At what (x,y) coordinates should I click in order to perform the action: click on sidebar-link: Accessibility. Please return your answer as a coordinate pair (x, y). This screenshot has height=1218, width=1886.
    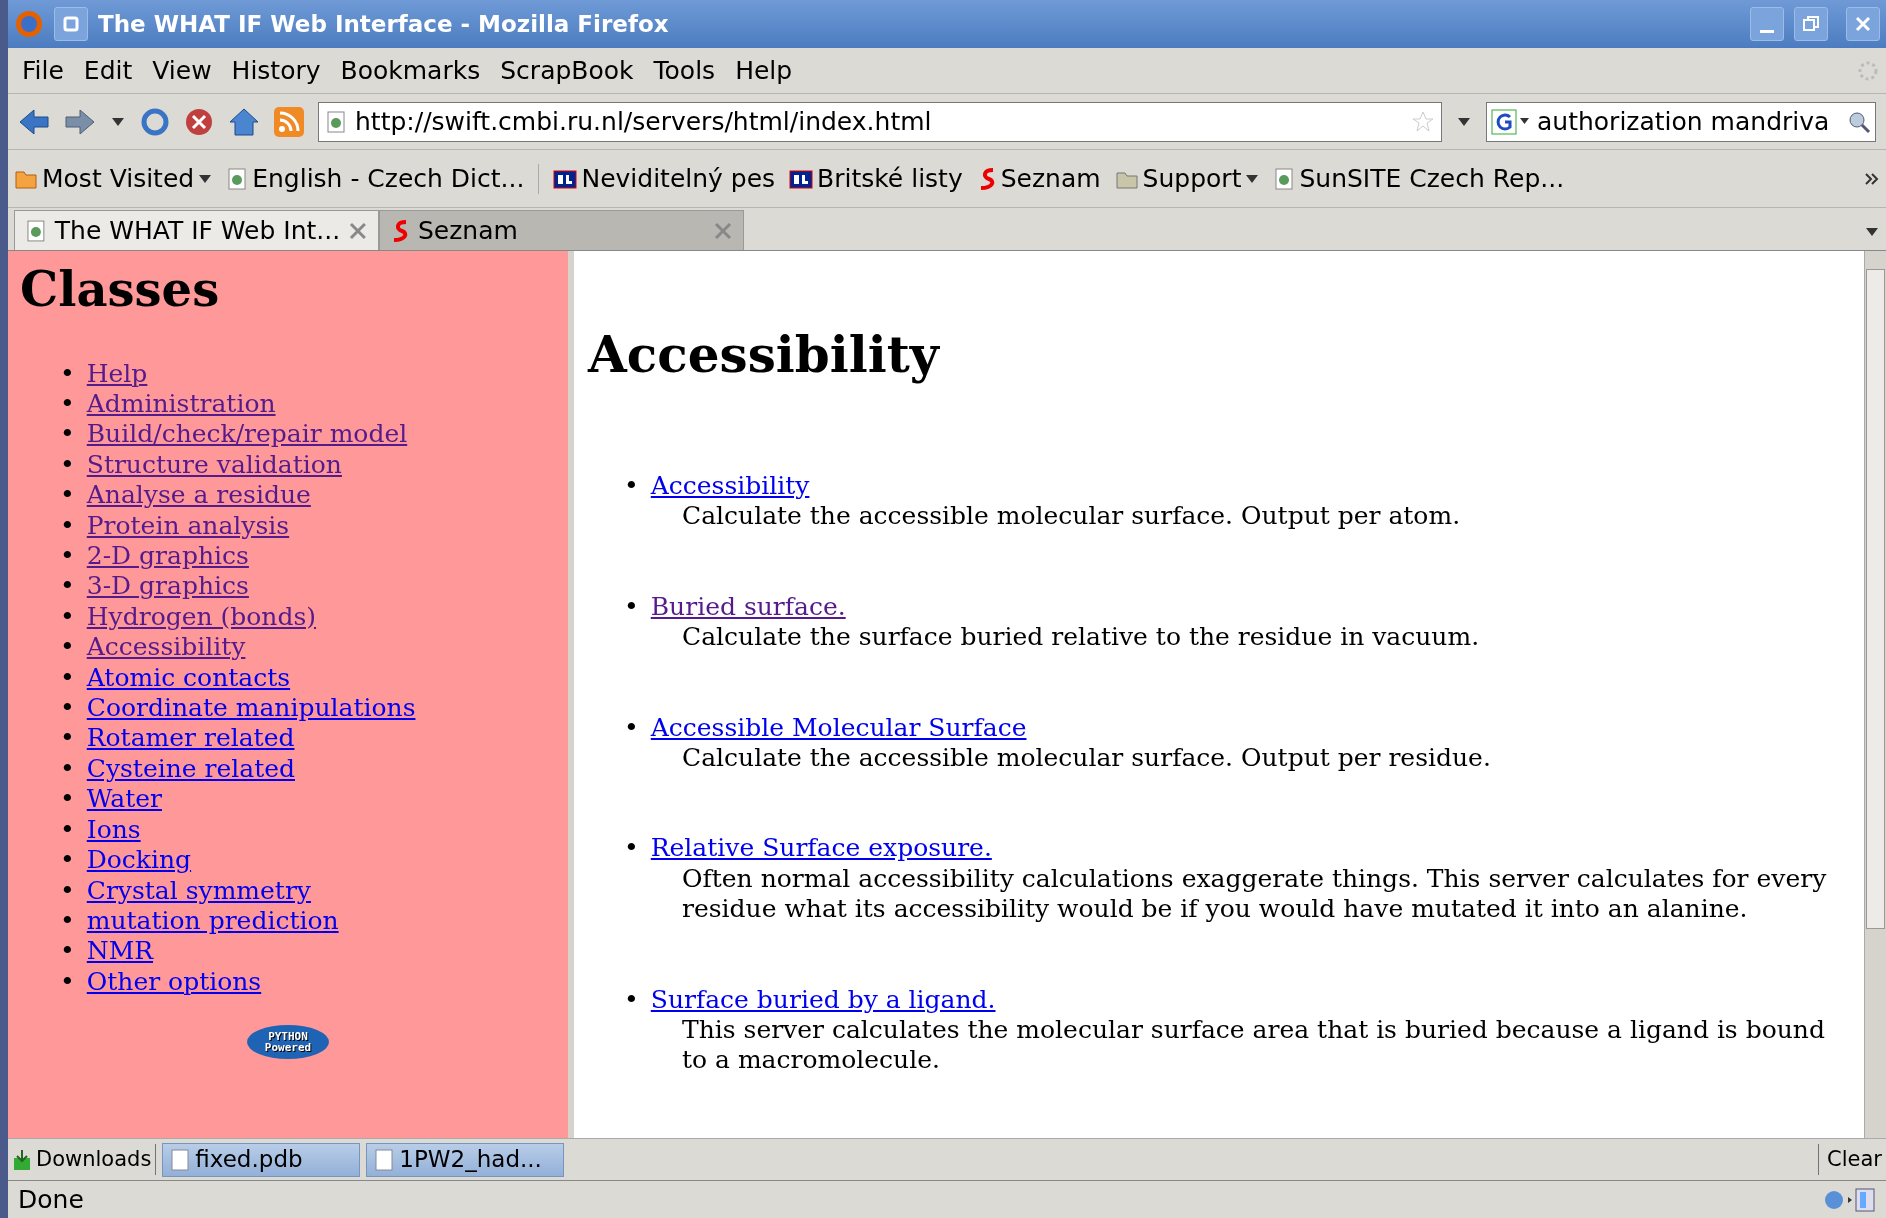
    Looking at the image, I should click on (166, 647).